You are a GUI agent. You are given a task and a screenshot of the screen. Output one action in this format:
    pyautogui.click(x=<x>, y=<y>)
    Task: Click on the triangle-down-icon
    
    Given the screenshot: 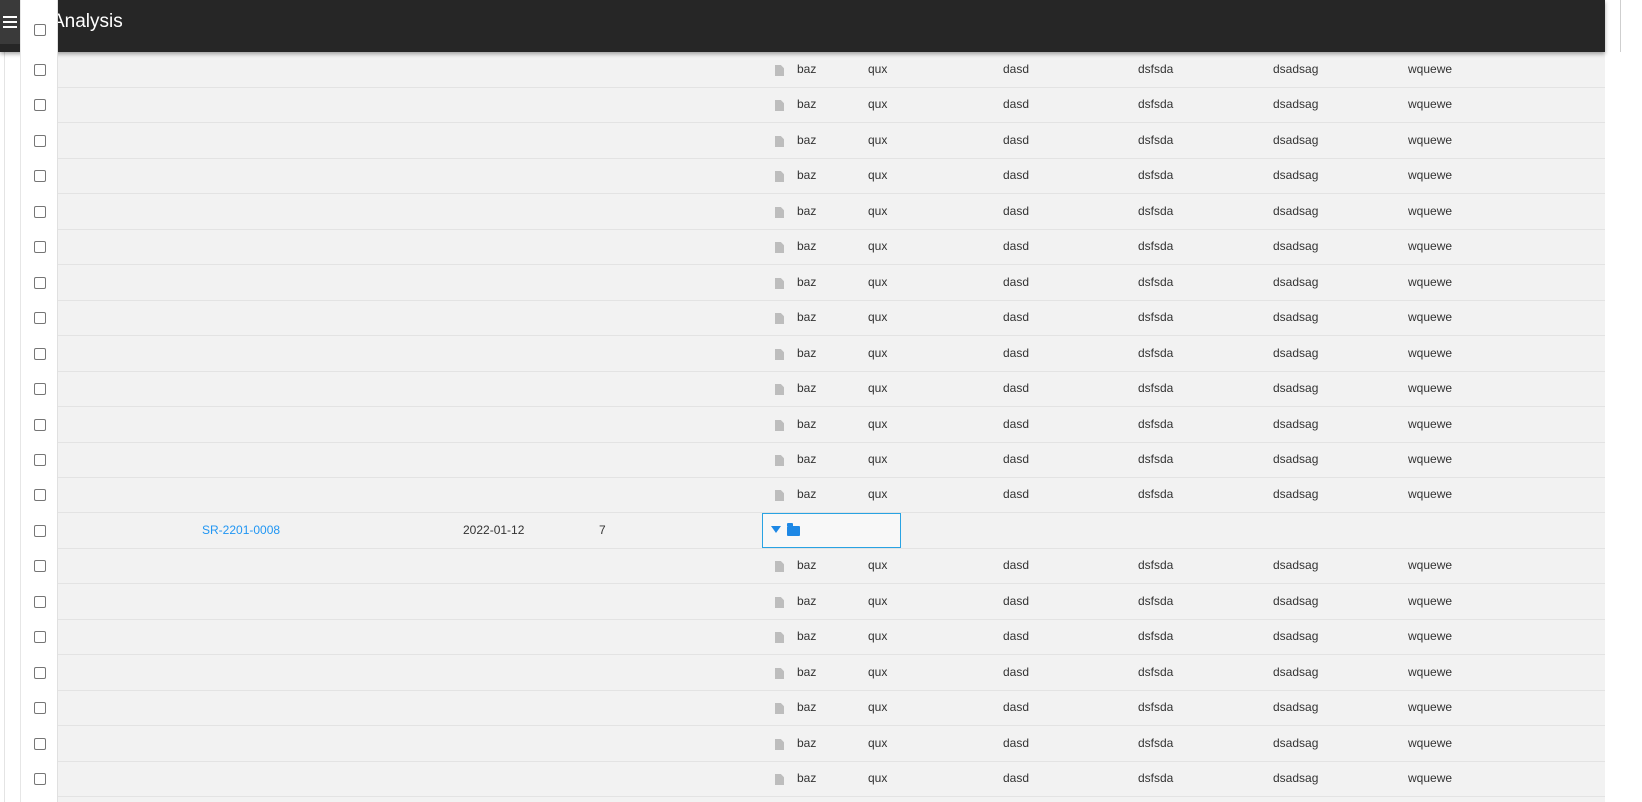 What is the action you would take?
    pyautogui.click(x=776, y=529)
    